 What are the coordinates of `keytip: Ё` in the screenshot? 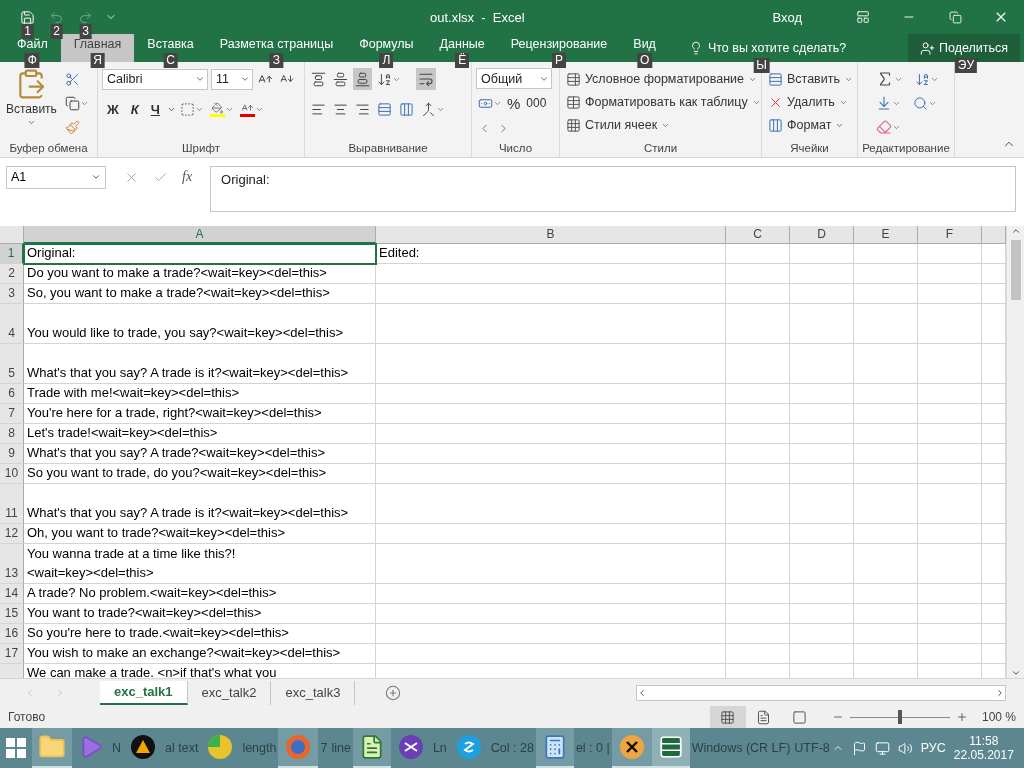 It's located at (462, 60).